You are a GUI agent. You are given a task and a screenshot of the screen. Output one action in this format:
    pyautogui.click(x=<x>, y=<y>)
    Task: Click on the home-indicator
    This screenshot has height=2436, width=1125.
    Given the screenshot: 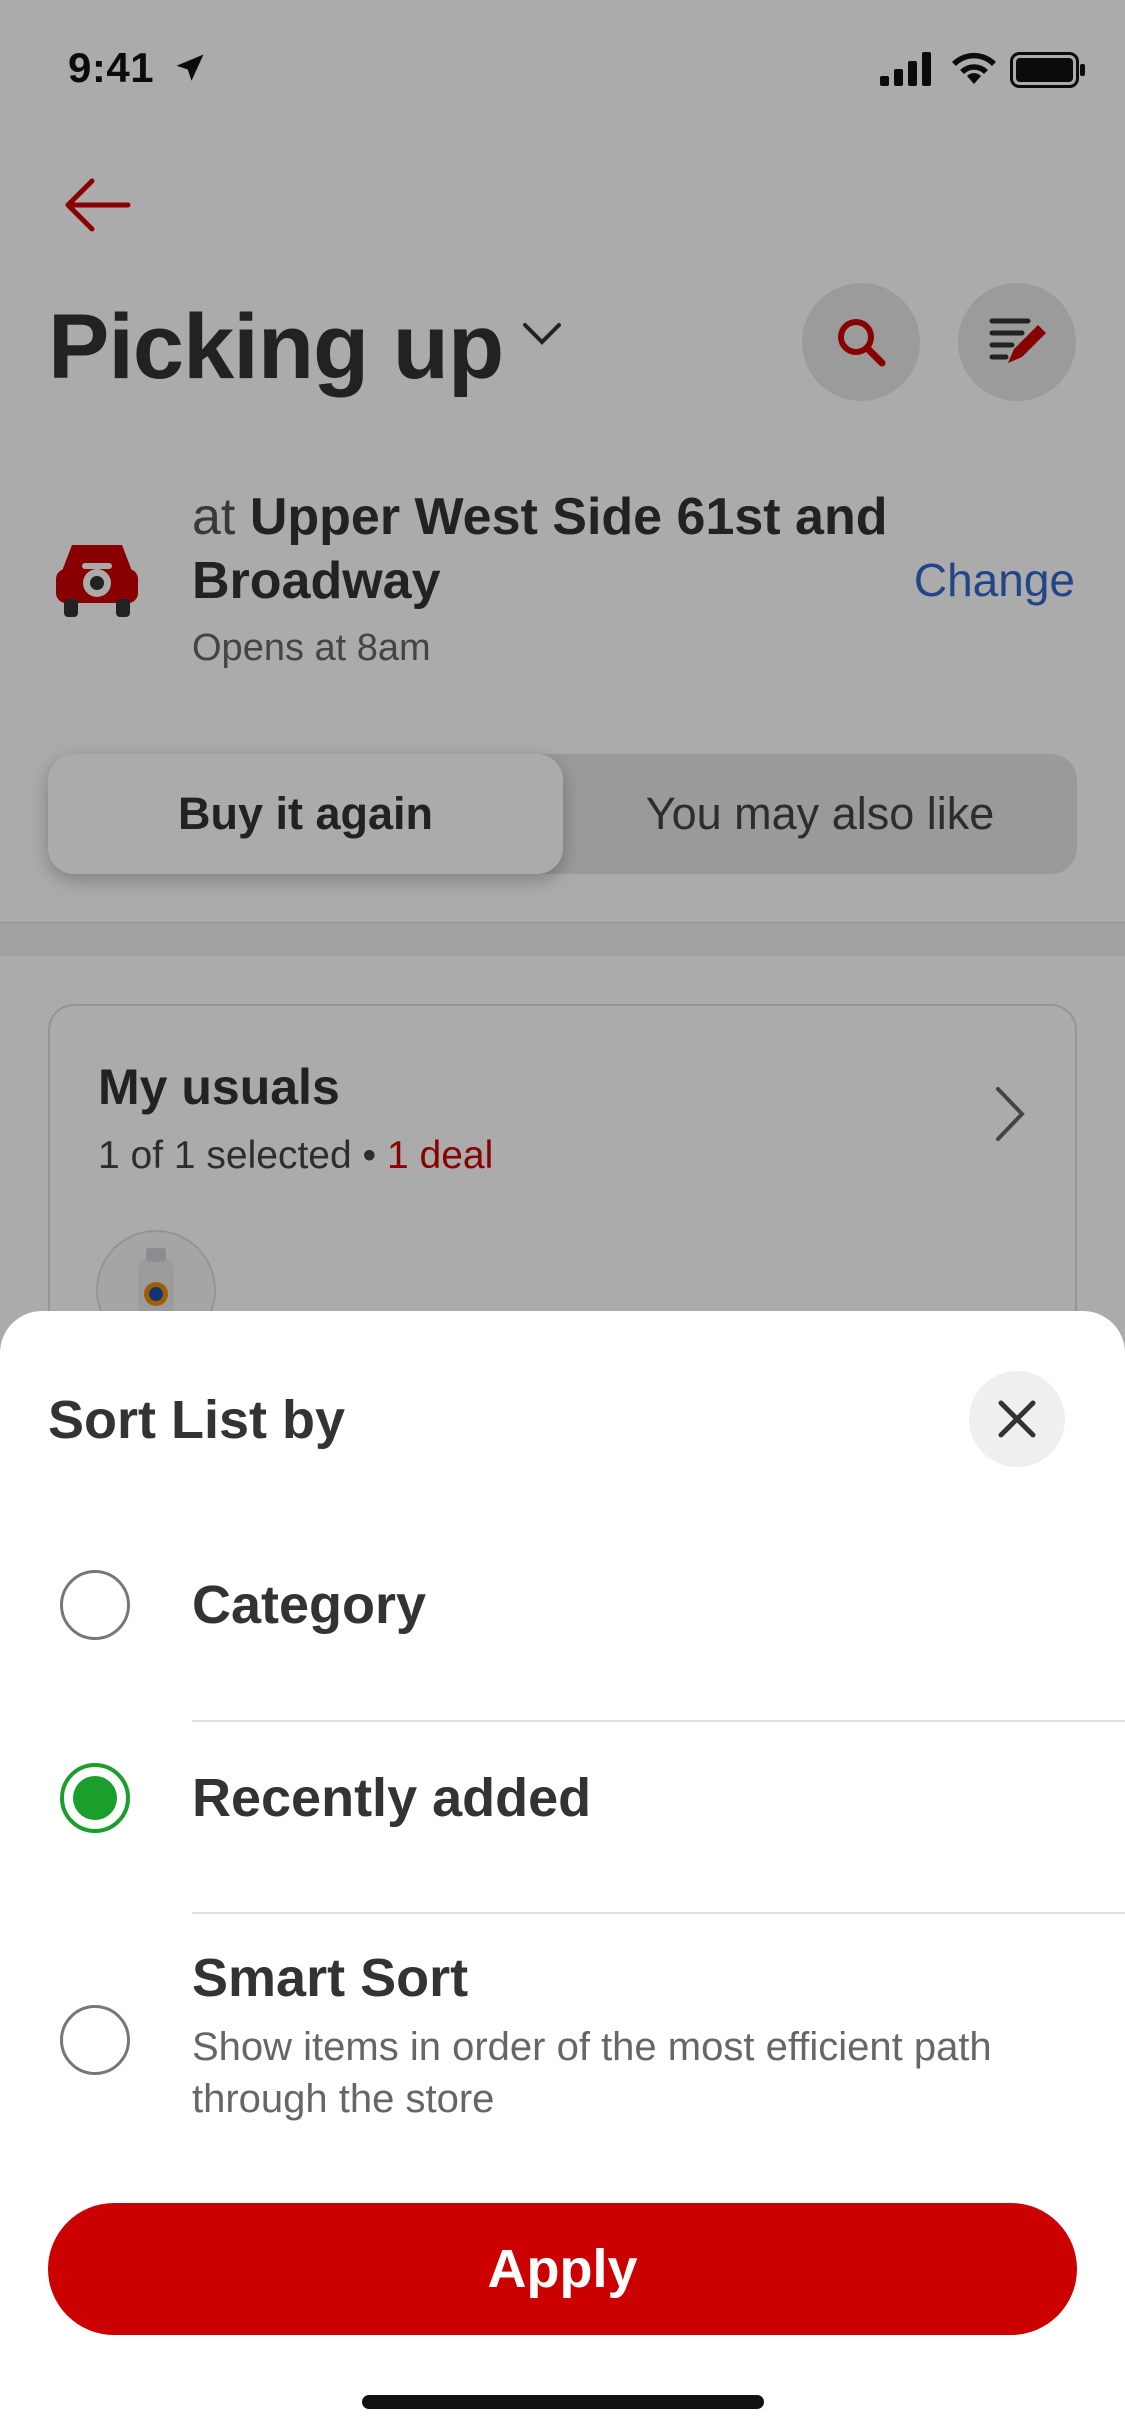 What is the action you would take?
    pyautogui.click(x=563, y=2402)
    